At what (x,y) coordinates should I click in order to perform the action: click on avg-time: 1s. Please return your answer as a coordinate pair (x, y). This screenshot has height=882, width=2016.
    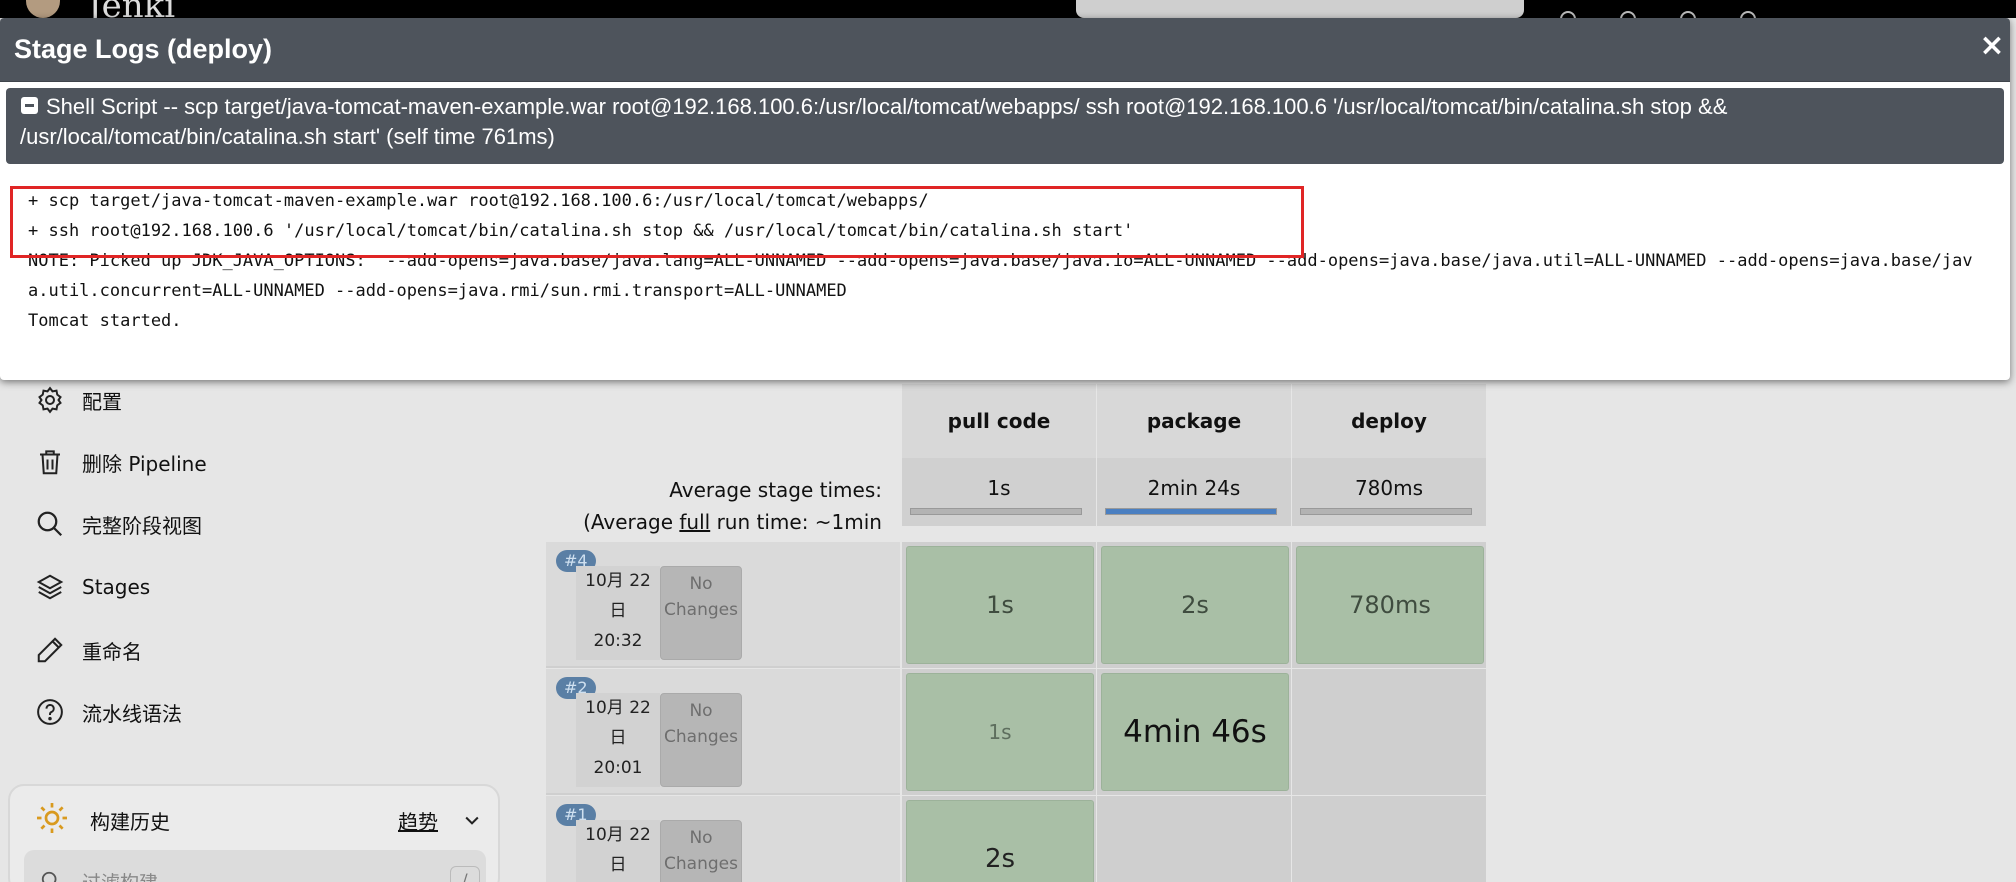
    Looking at the image, I should click on (999, 488).